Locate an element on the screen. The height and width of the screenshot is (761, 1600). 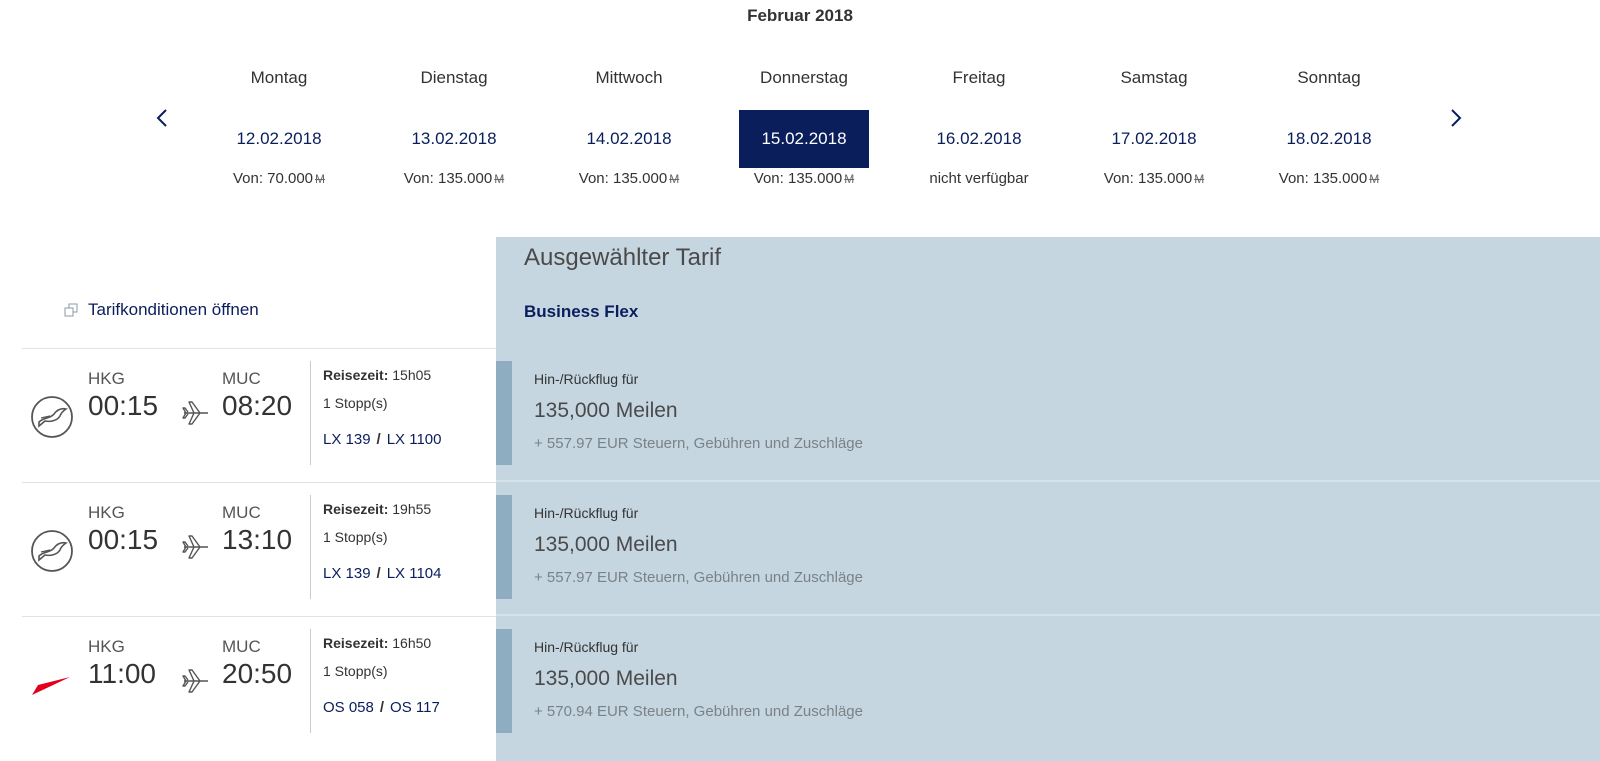
day-montag: Montag 12.02.2018 Von: 70.000 M is located at coordinates (279, 123).